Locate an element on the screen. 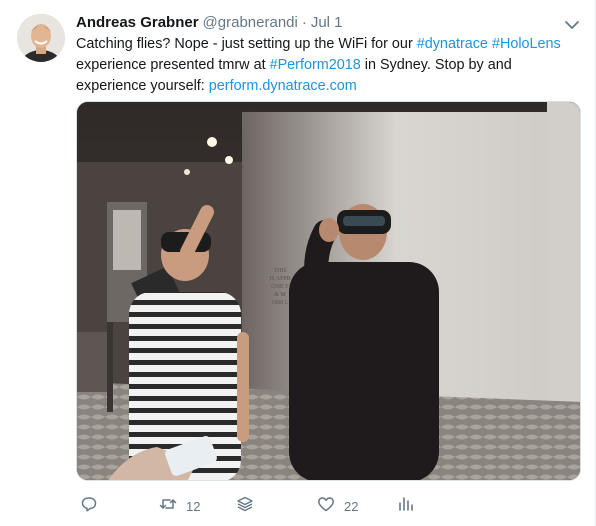 This screenshot has height=526, width=596. stack-icon is located at coordinates (245, 506).